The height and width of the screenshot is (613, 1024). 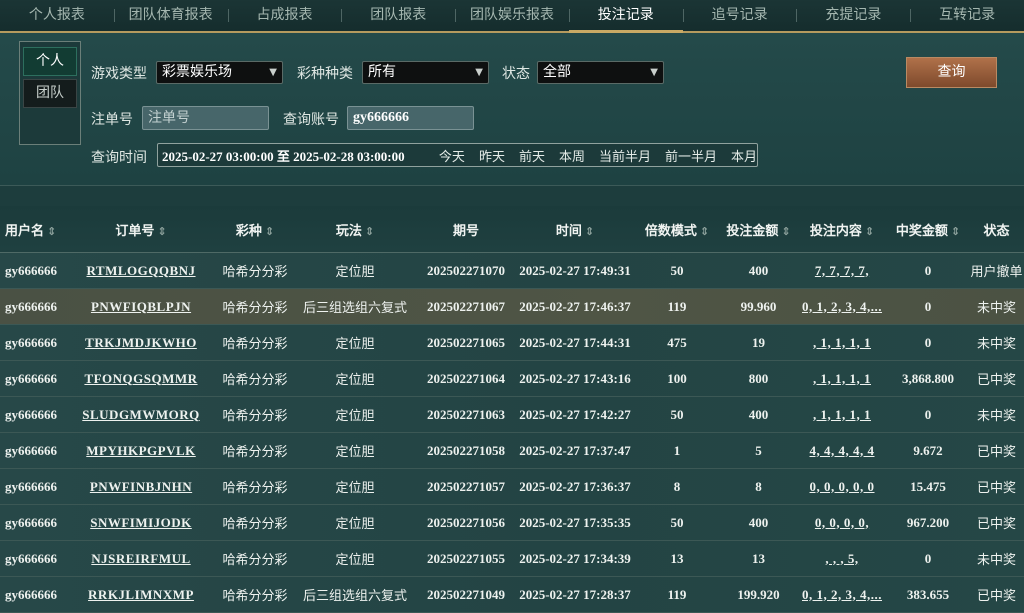 What do you see at coordinates (284, 15) in the screenshot?
I see `tab-2: 占成报表` at bounding box center [284, 15].